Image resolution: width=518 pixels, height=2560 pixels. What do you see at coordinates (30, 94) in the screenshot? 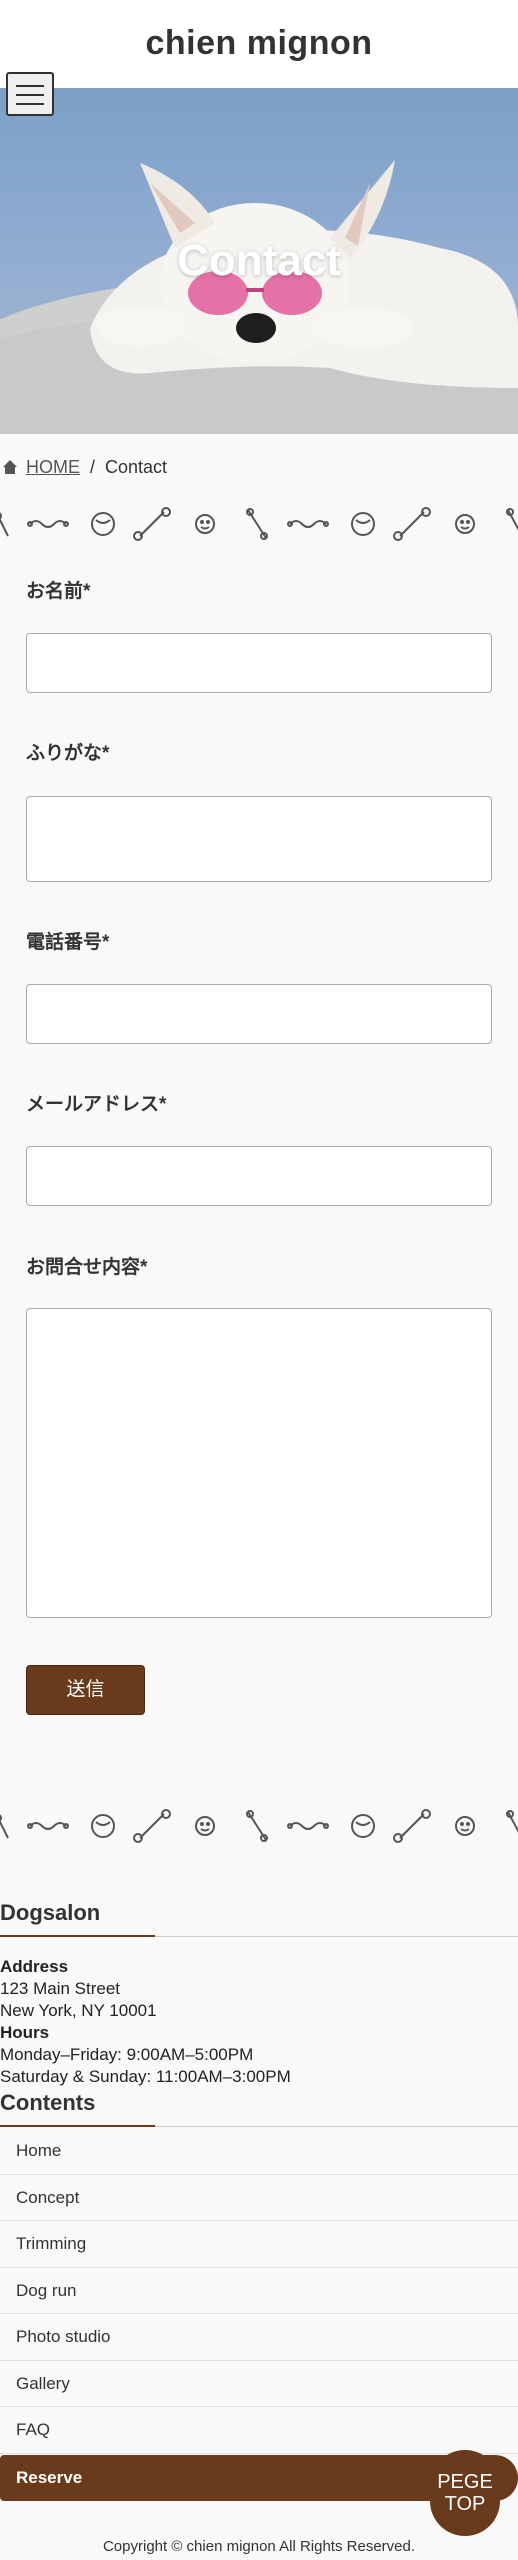
I see `menu-icon` at bounding box center [30, 94].